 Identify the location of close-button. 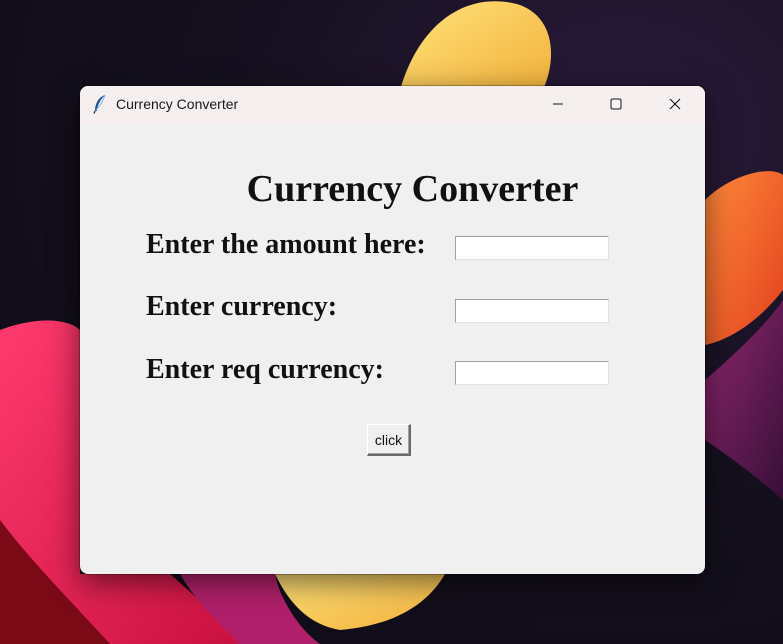
(675, 104).